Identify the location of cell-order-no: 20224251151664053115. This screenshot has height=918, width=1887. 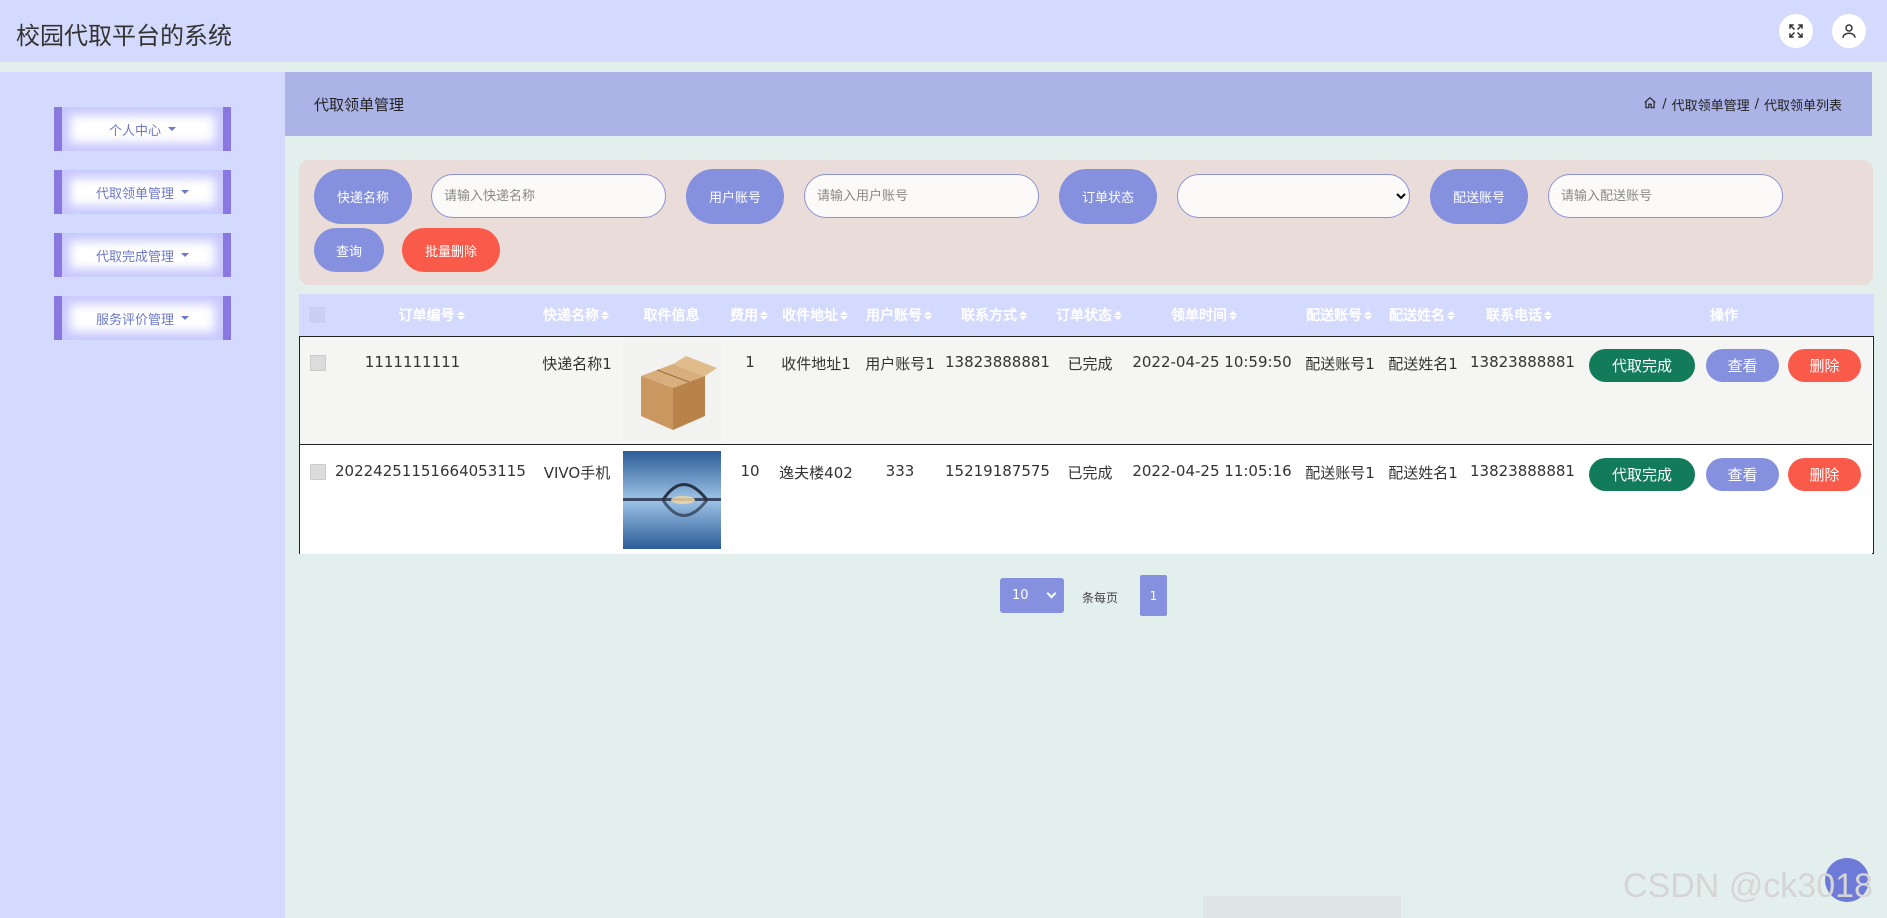
(430, 471).